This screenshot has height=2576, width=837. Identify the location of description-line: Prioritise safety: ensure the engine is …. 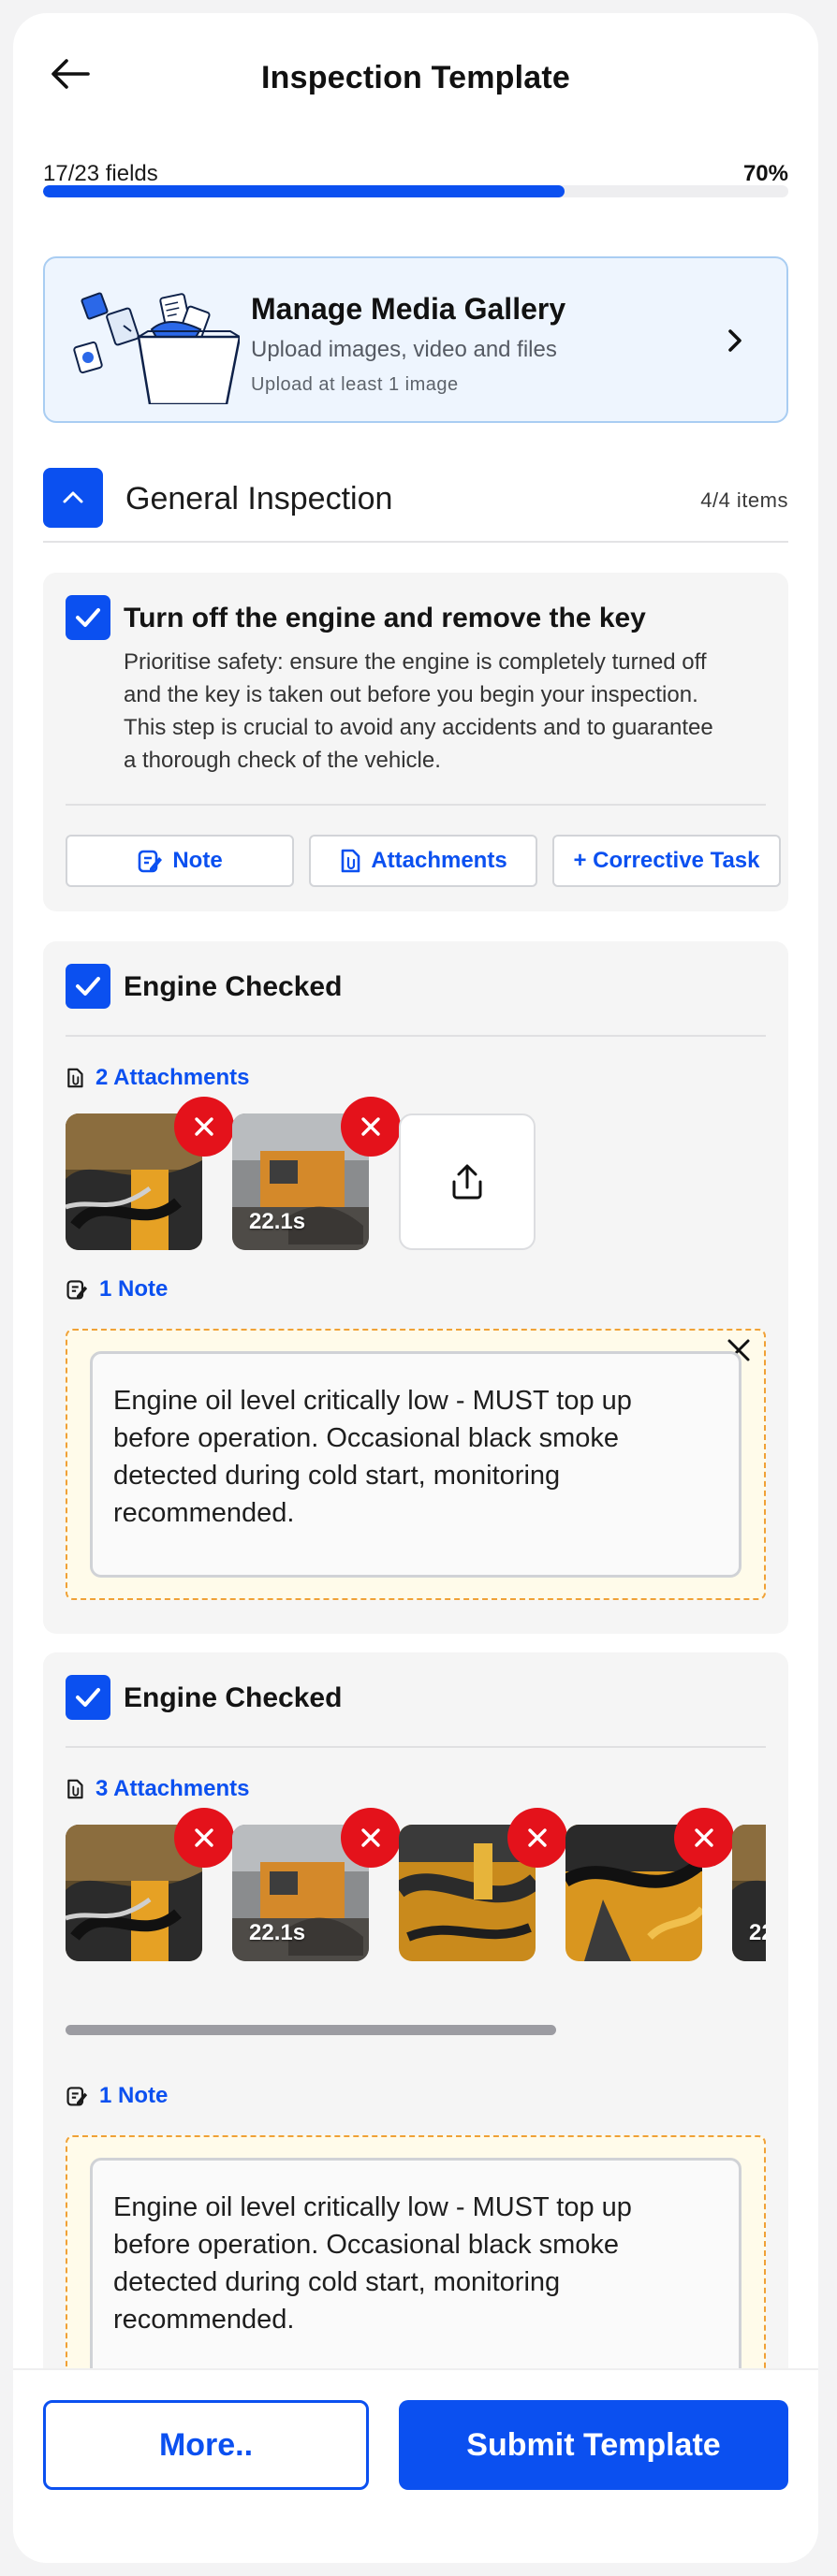
(416, 662).